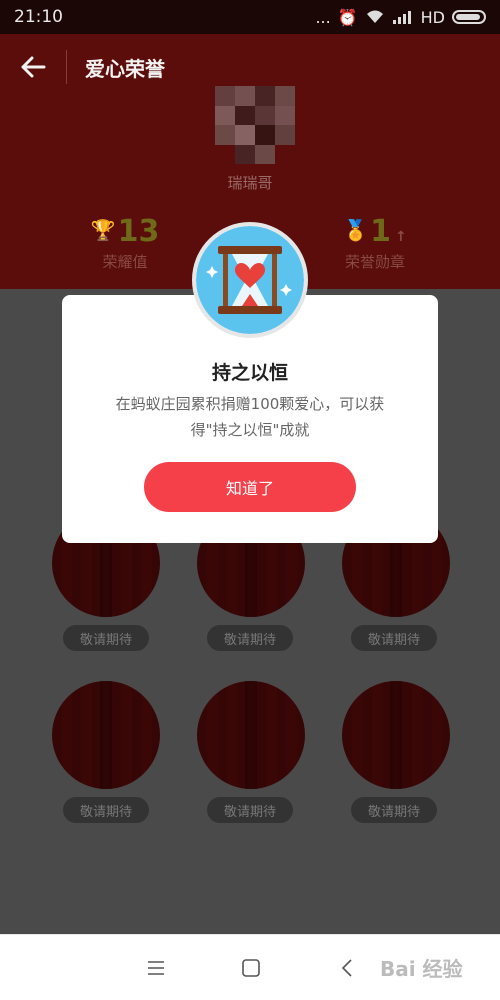  What do you see at coordinates (255, 125) in the screenshot?
I see `avatar` at bounding box center [255, 125].